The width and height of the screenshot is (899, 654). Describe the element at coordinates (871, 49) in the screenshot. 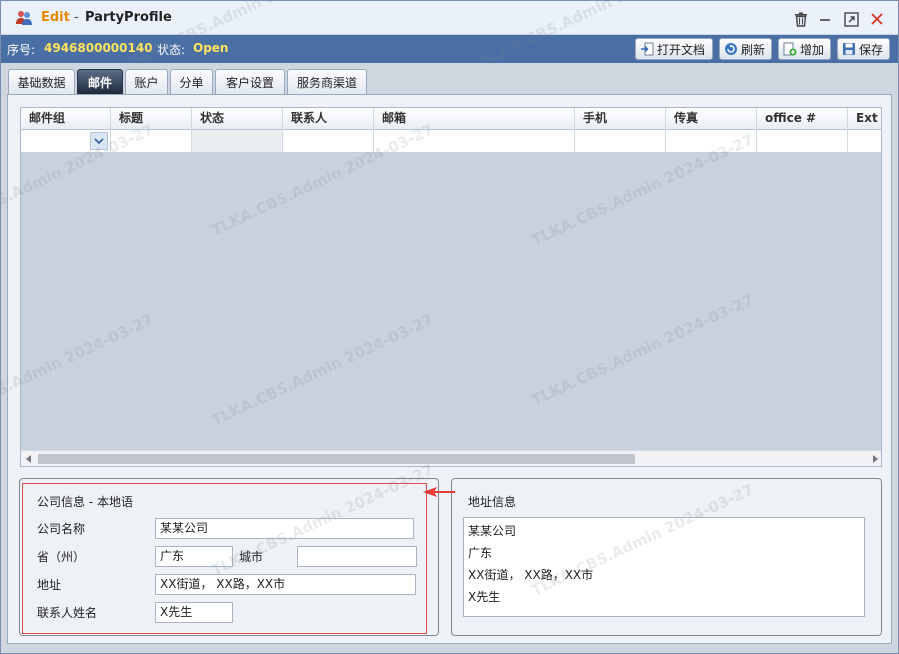

I see `save-label: 保存` at that location.